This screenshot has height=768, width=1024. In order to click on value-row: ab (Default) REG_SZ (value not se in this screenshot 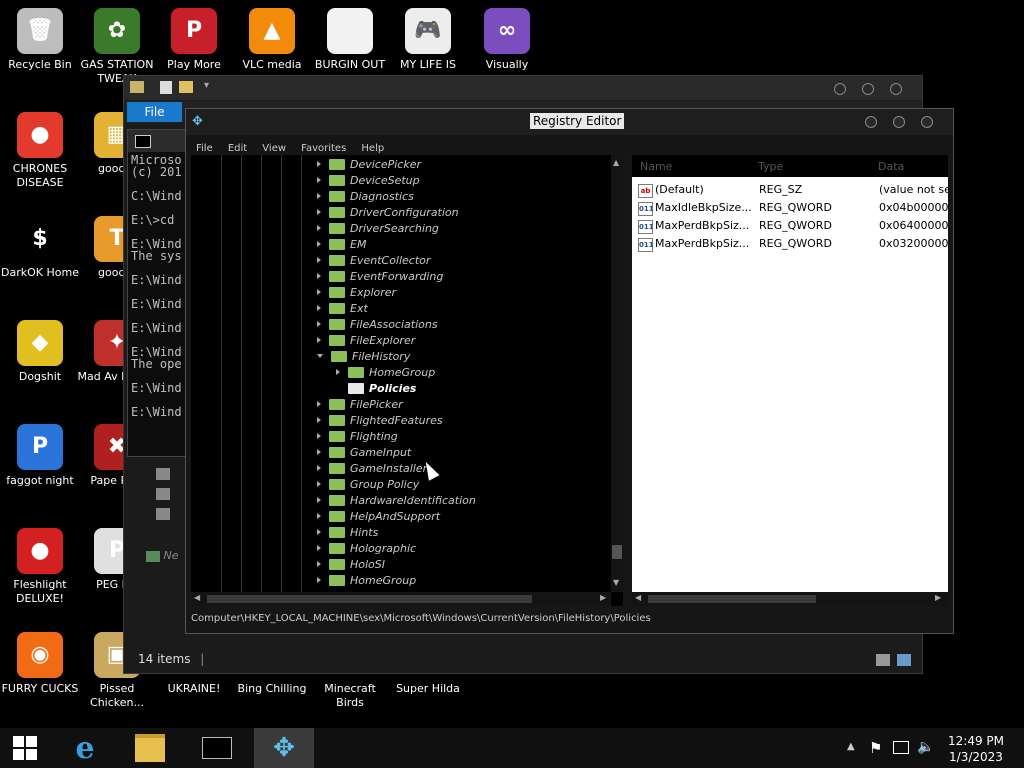, I will do `click(790, 190)`.